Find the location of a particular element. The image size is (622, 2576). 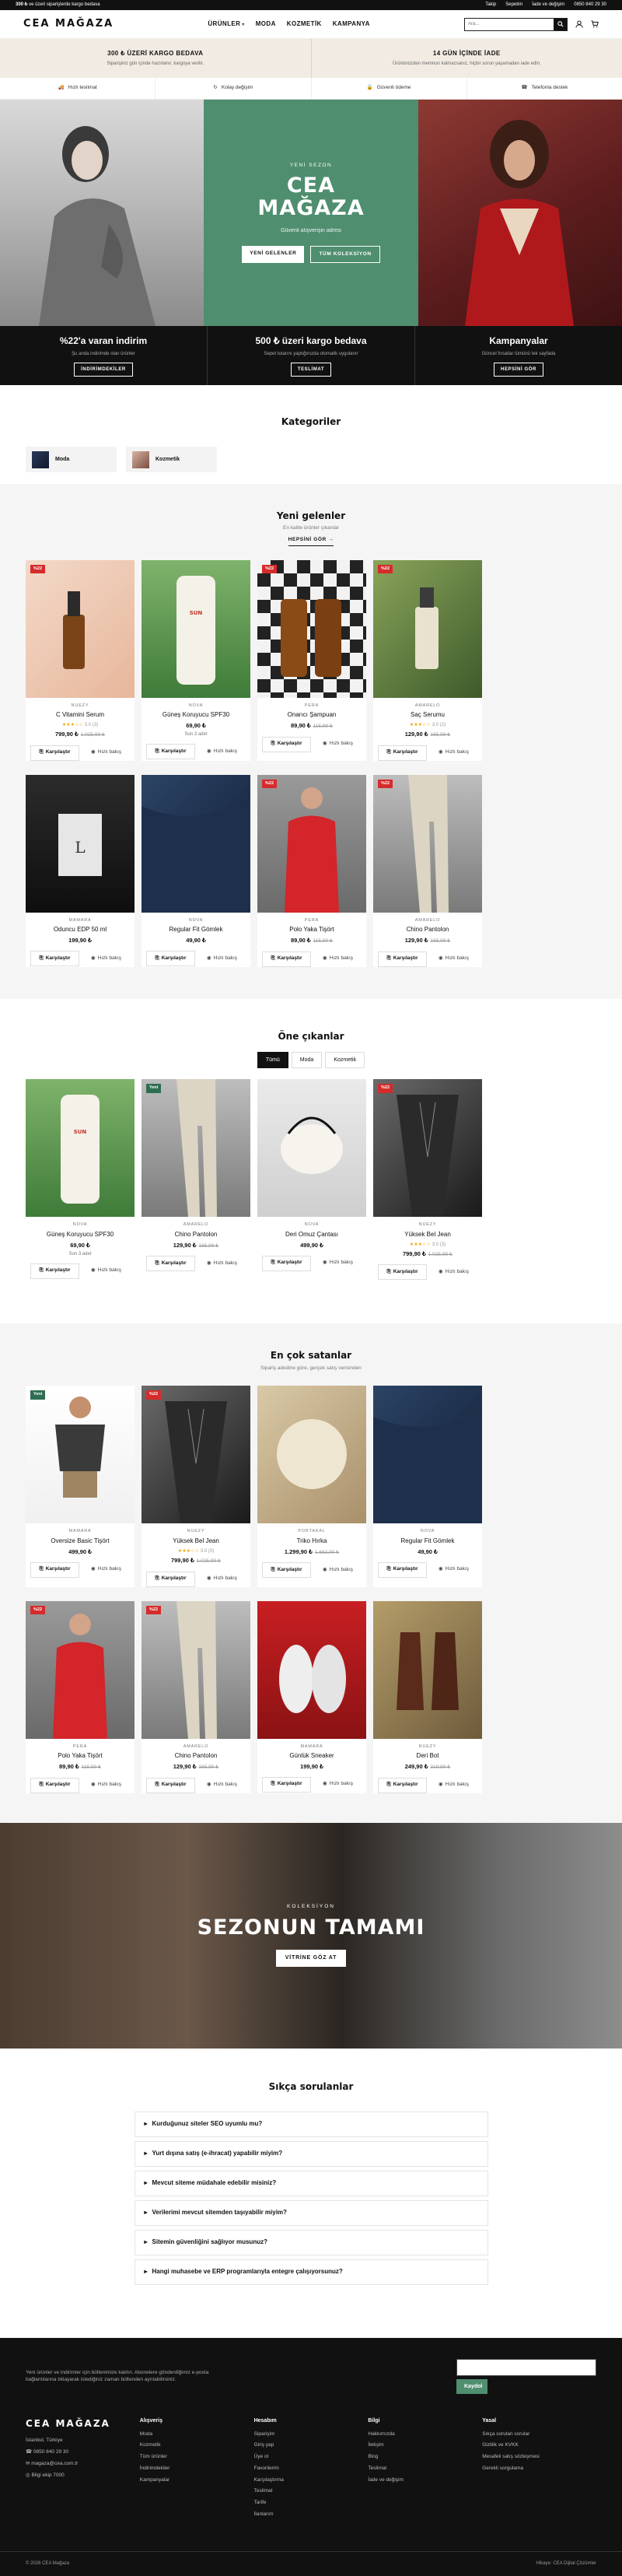

product-name: Triko Hırka is located at coordinates (312, 1541).